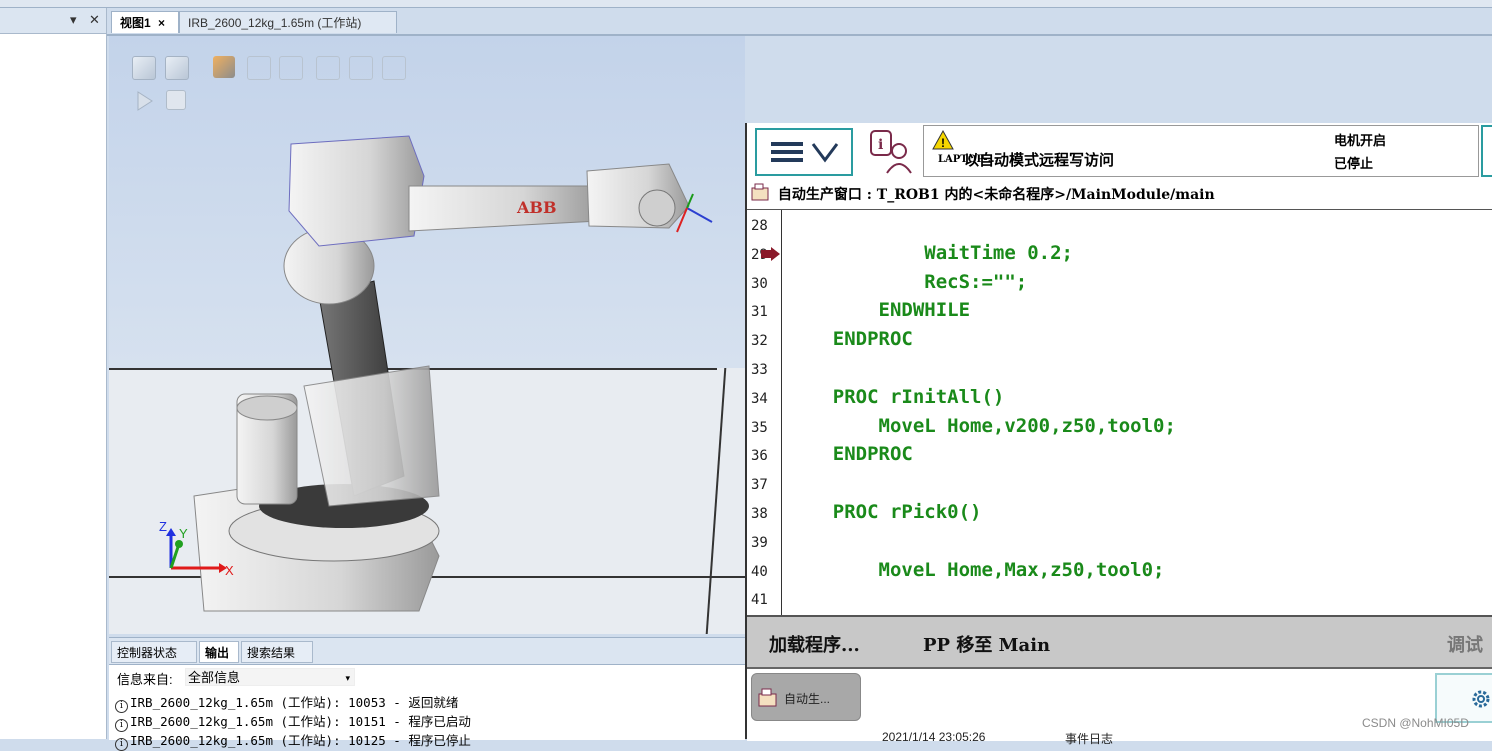 Image resolution: width=1492 pixels, height=751 pixels. What do you see at coordinates (880, 145) in the screenshot?
I see `svg-text: i` at bounding box center [880, 145].